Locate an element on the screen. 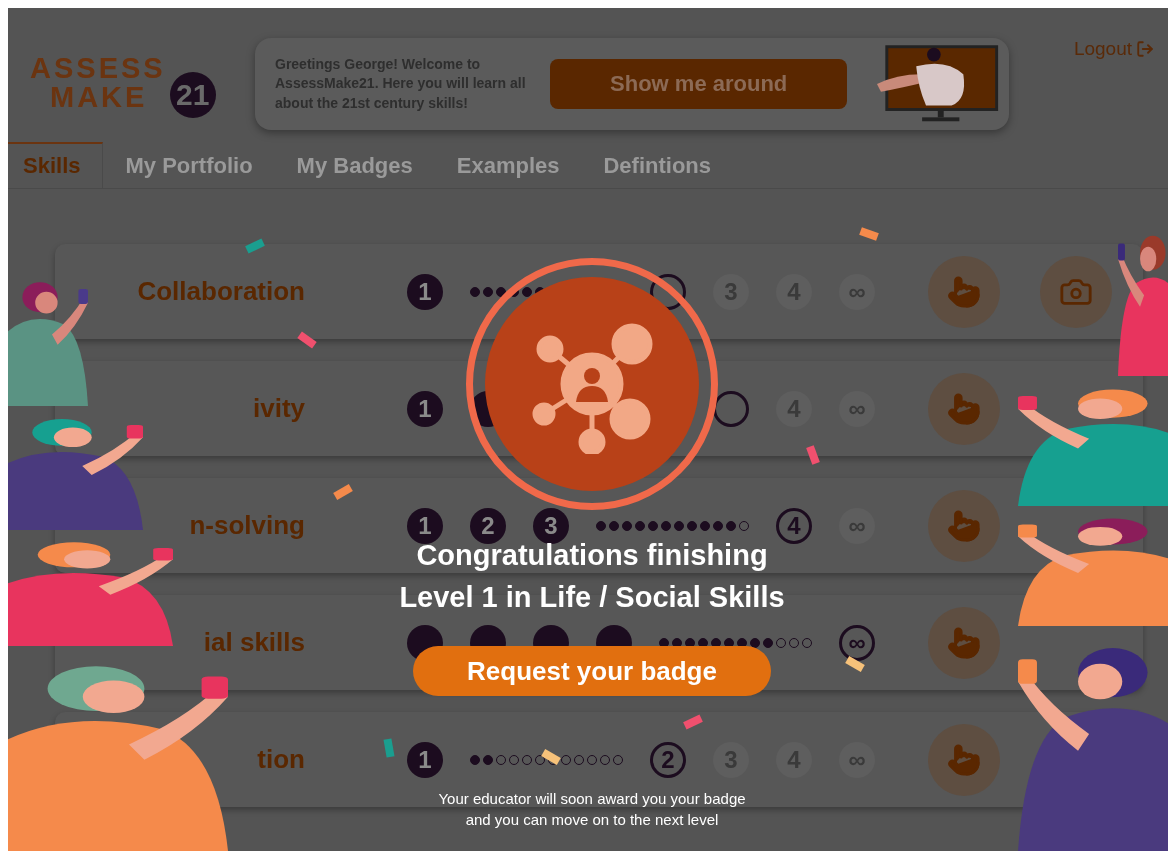 This screenshot has height=859, width=1176. nav-tab: Skills is located at coordinates (56, 165).